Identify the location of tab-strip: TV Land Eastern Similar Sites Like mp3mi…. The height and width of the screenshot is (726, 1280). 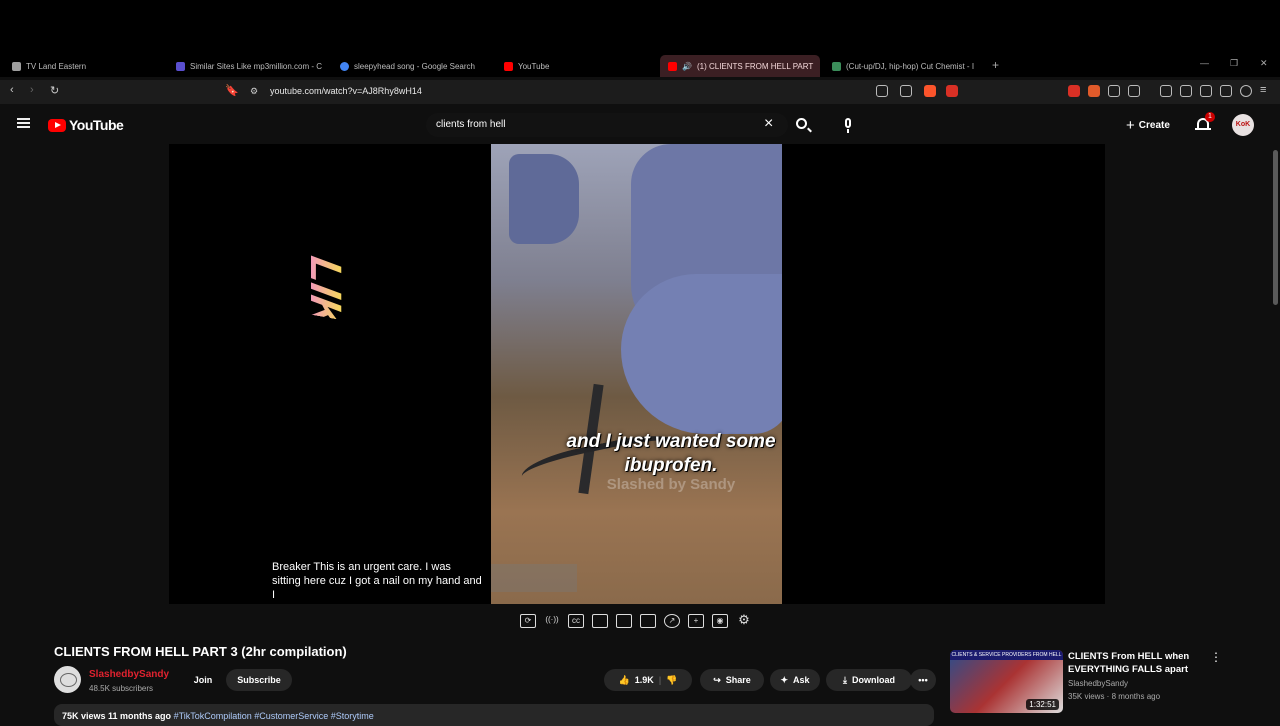
(640, 66).